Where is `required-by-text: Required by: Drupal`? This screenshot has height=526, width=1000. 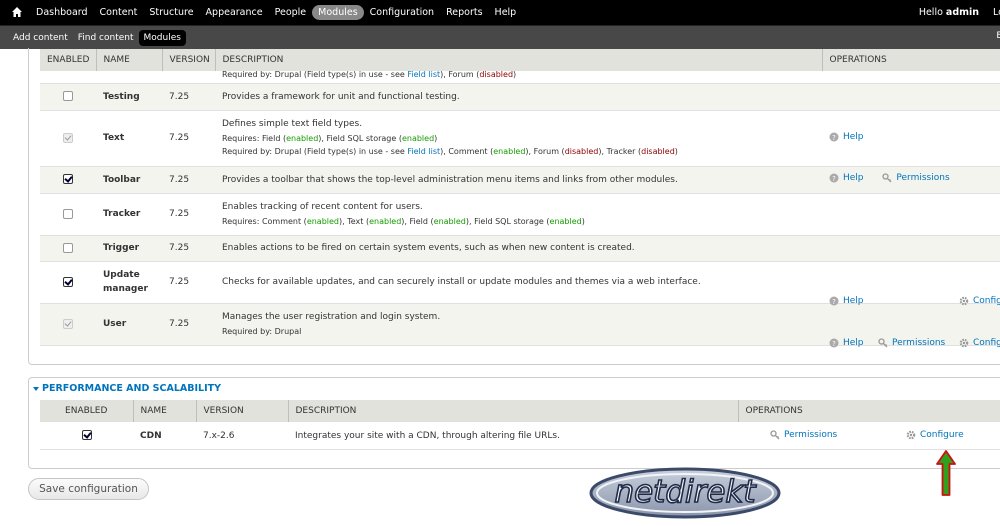
required-by-text: Required by: Drupal is located at coordinates (262, 331).